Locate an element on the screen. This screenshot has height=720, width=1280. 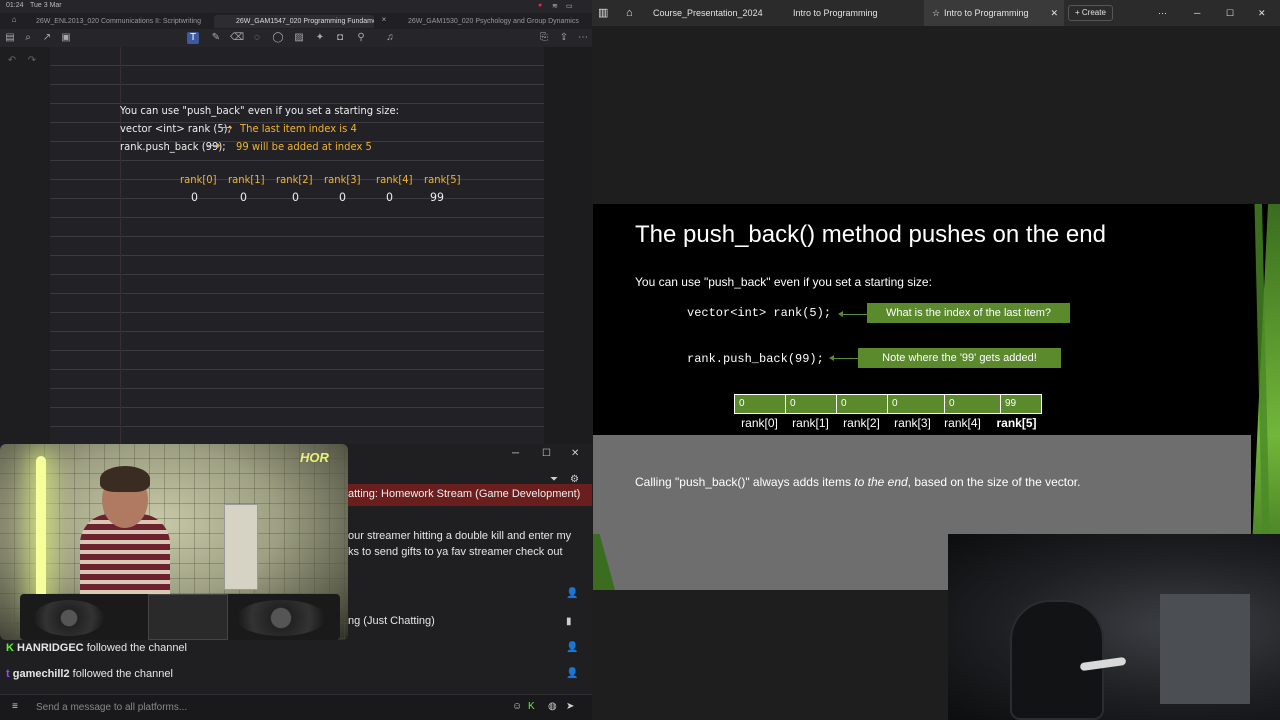
note-rank-label: rank[2] is located at coordinates (294, 180).